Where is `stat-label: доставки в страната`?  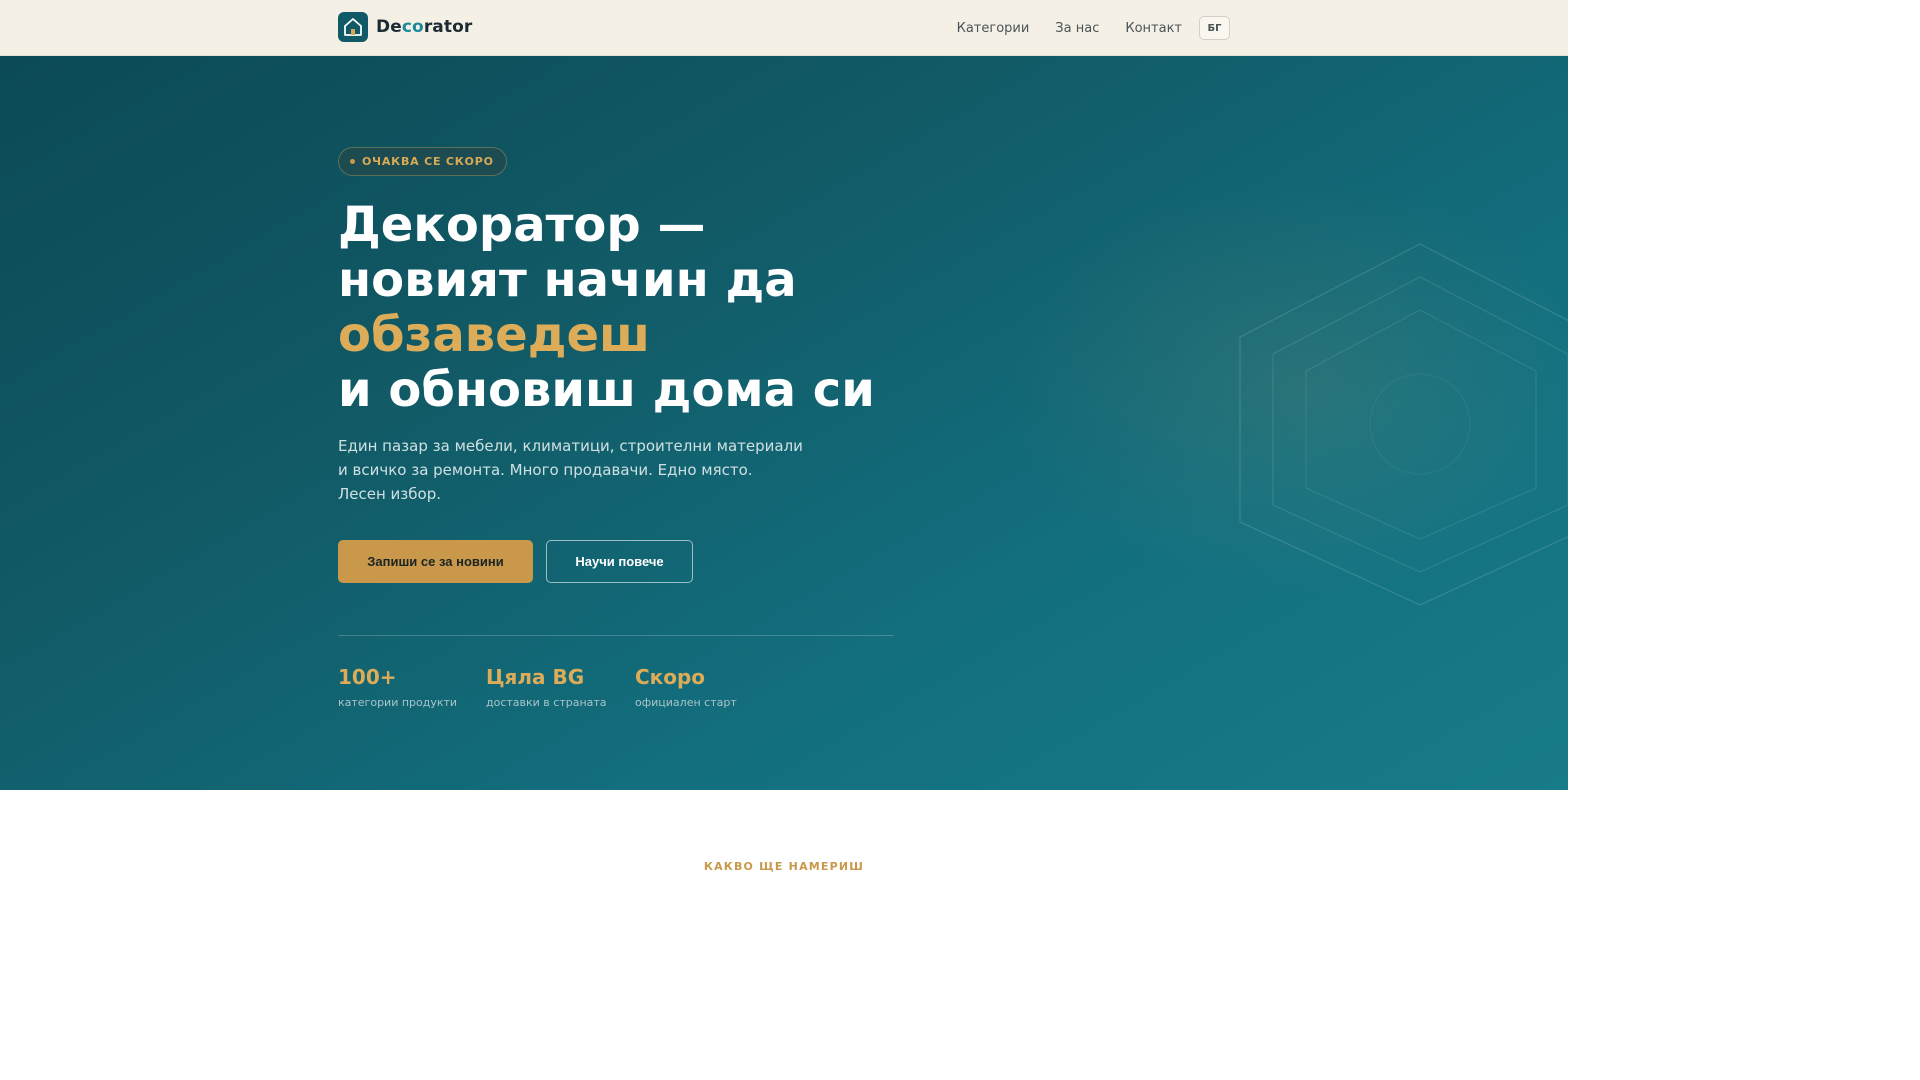 stat-label: доставки в страната is located at coordinates (546, 702).